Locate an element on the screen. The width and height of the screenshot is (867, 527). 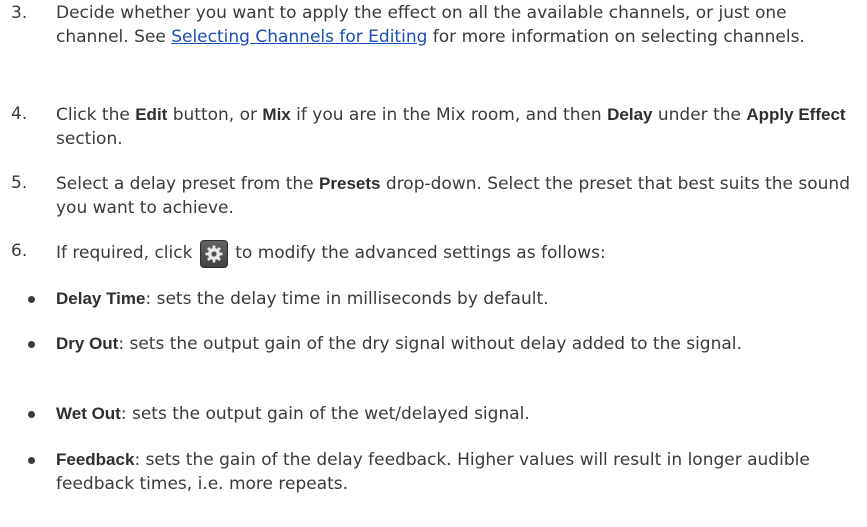
selecting-channels-link: Selecting Channels for Editing is located at coordinates (299, 37).